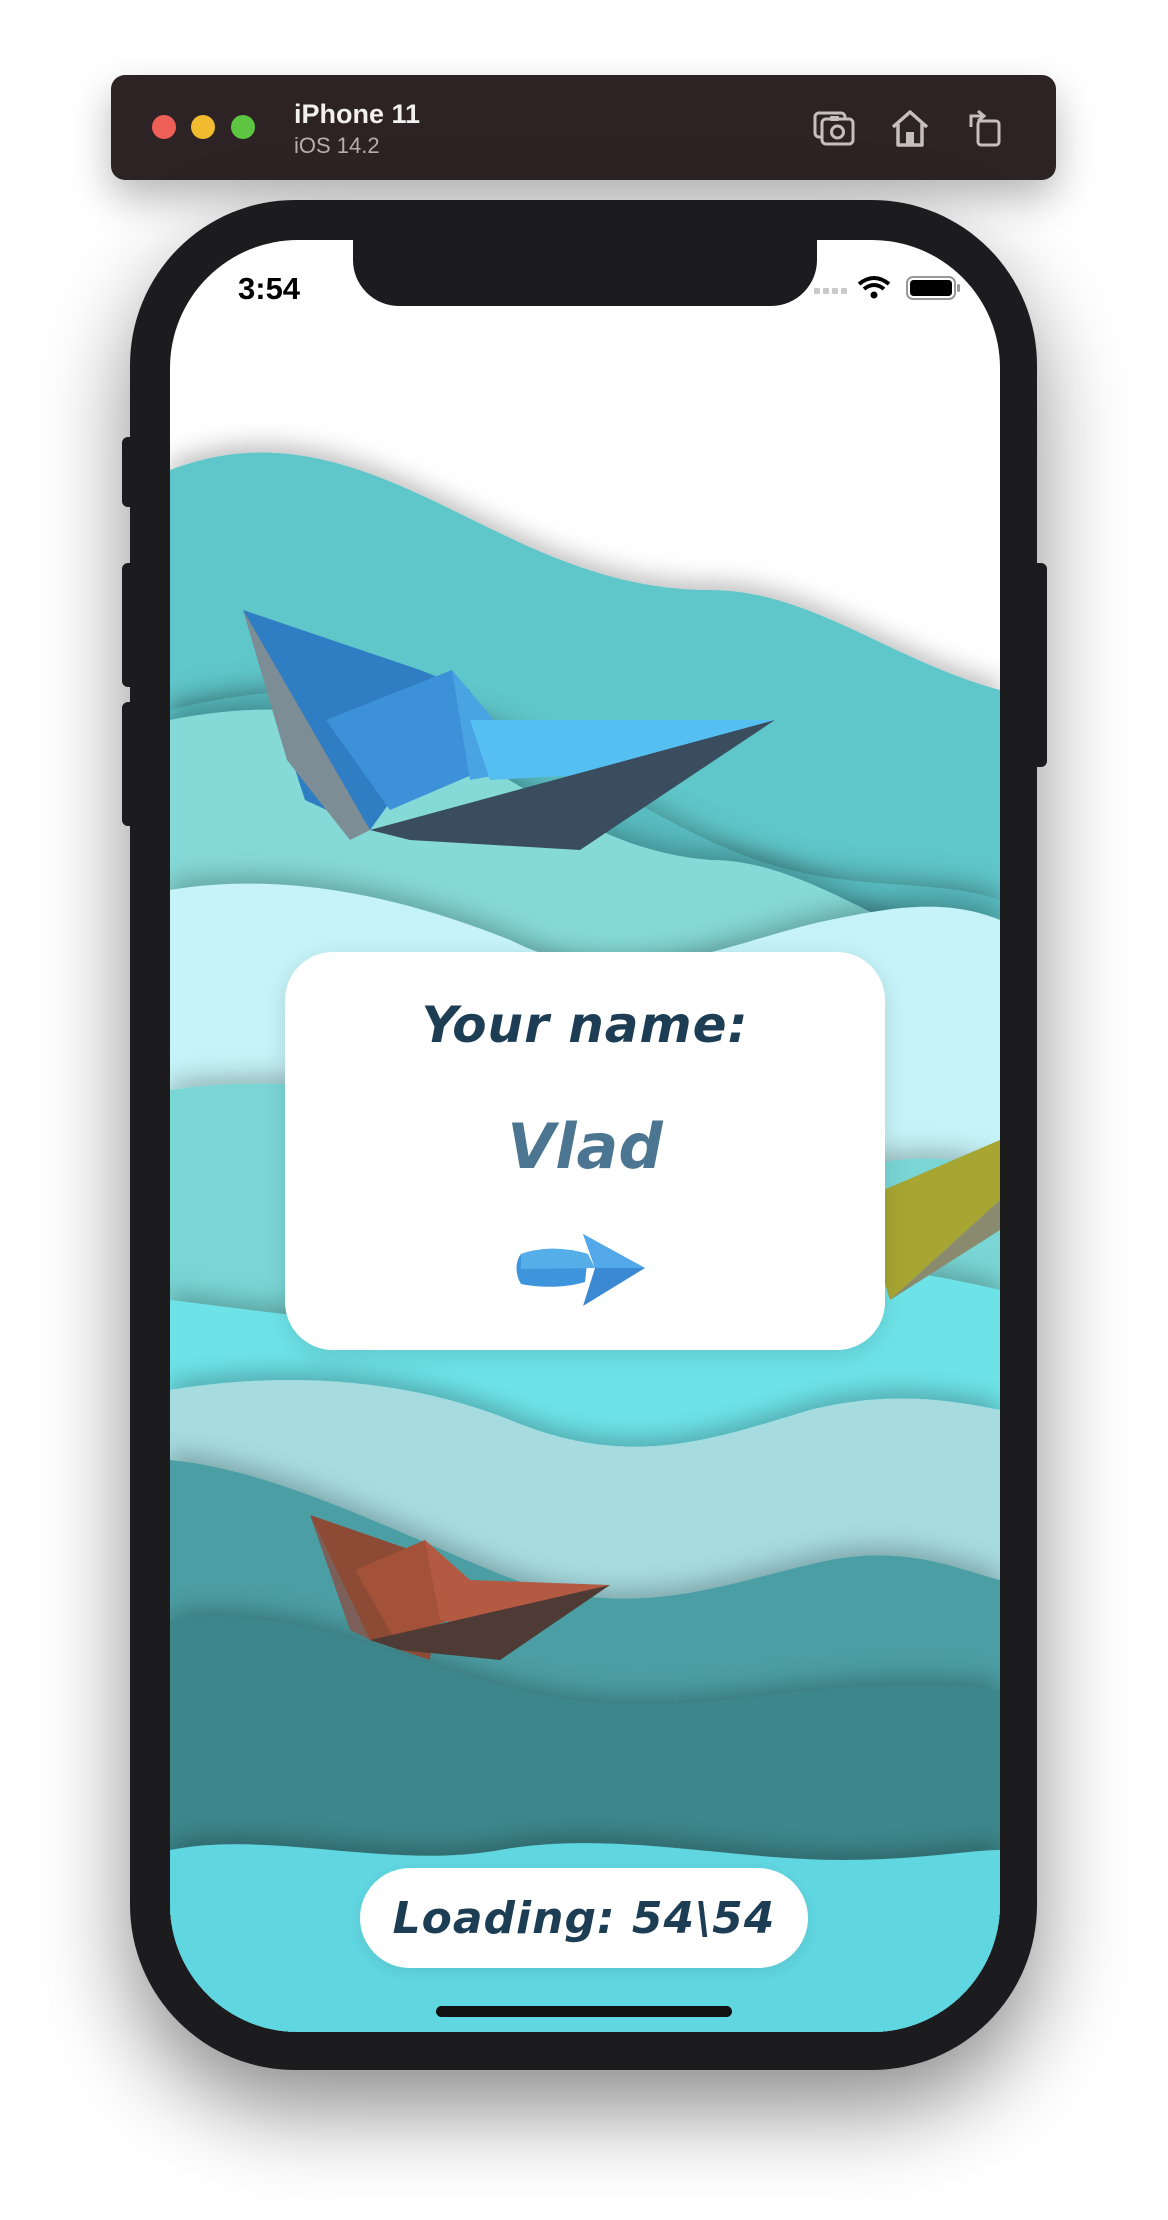 The width and height of the screenshot is (1168, 2220). I want to click on close-window-button, so click(164, 127).